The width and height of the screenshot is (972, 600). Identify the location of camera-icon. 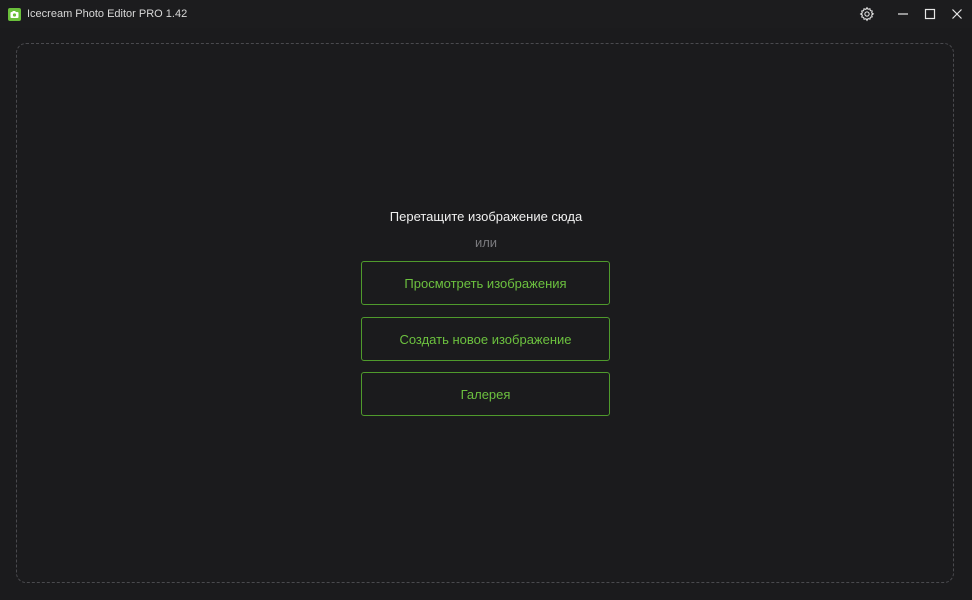
(14, 14).